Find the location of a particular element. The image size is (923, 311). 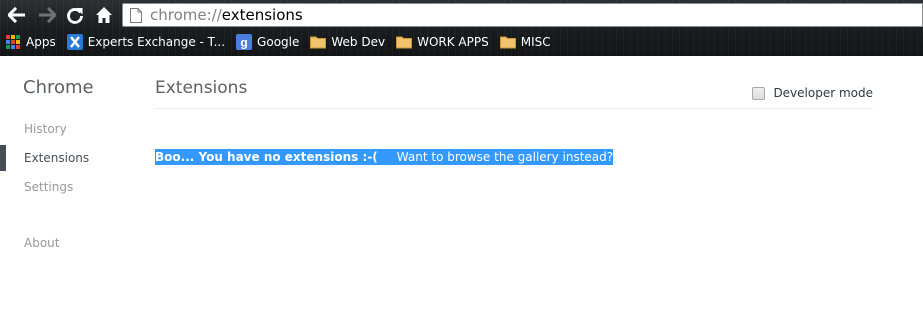

arrow-right-icon is located at coordinates (47, 15).